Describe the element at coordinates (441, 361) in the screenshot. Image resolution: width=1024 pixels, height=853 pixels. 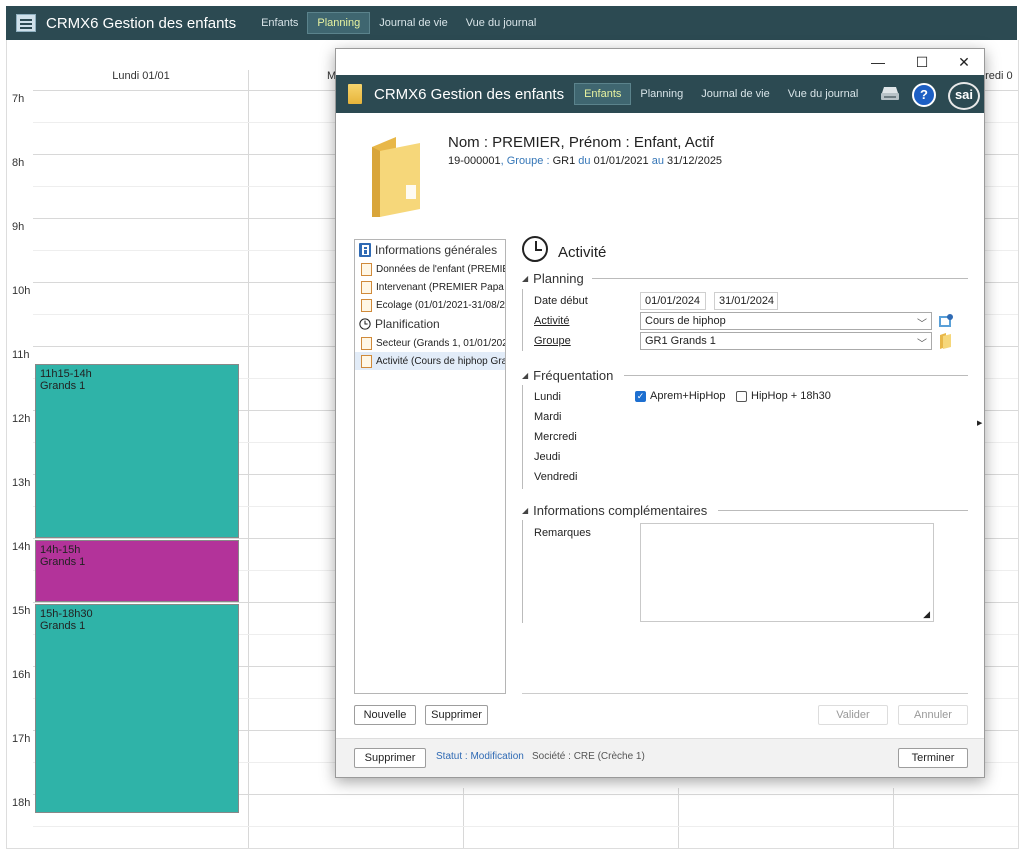
I see `tree-item-label: Activité (Cours de hiphop Gra` at that location.